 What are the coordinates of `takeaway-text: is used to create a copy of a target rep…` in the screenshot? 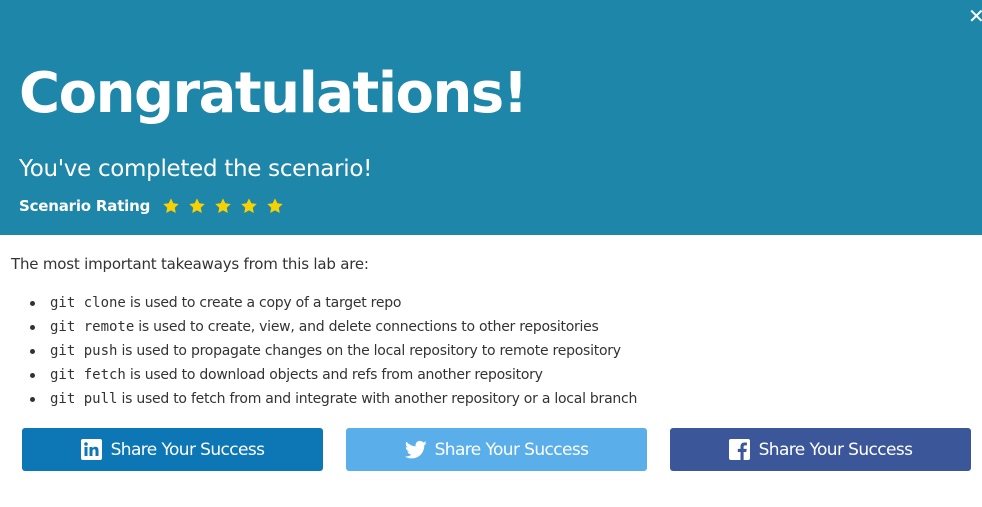 It's located at (265, 303).